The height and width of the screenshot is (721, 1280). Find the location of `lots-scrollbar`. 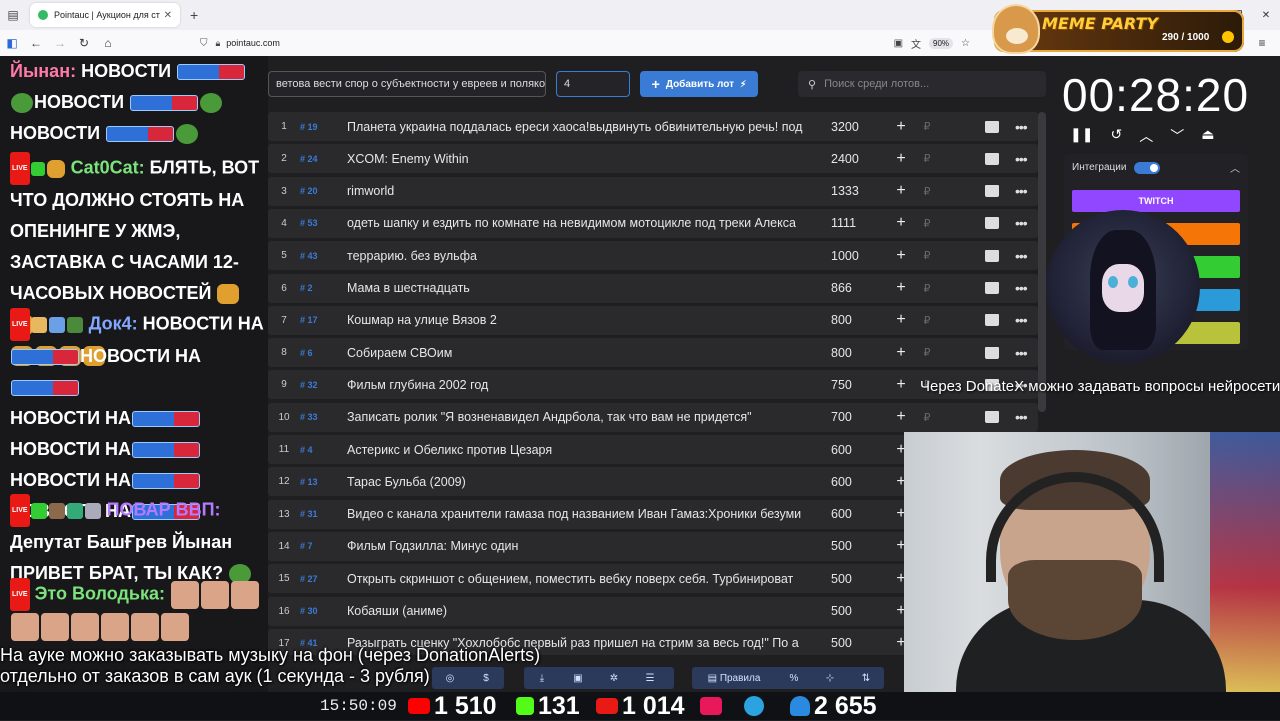

lots-scrollbar is located at coordinates (1042, 262).